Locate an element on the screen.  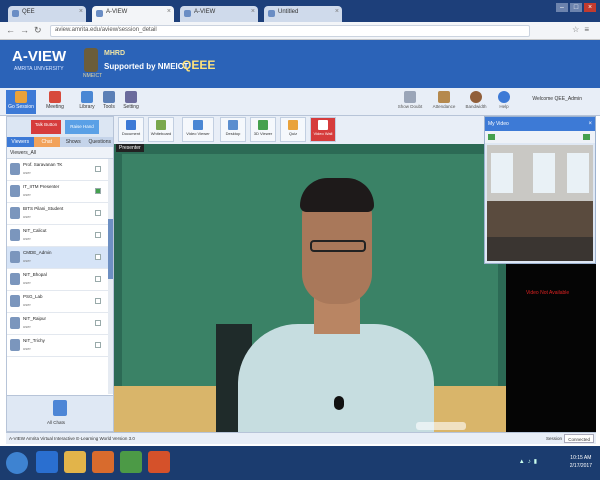
browser-tab-4: Untitled × is located at coordinates (303, 14).